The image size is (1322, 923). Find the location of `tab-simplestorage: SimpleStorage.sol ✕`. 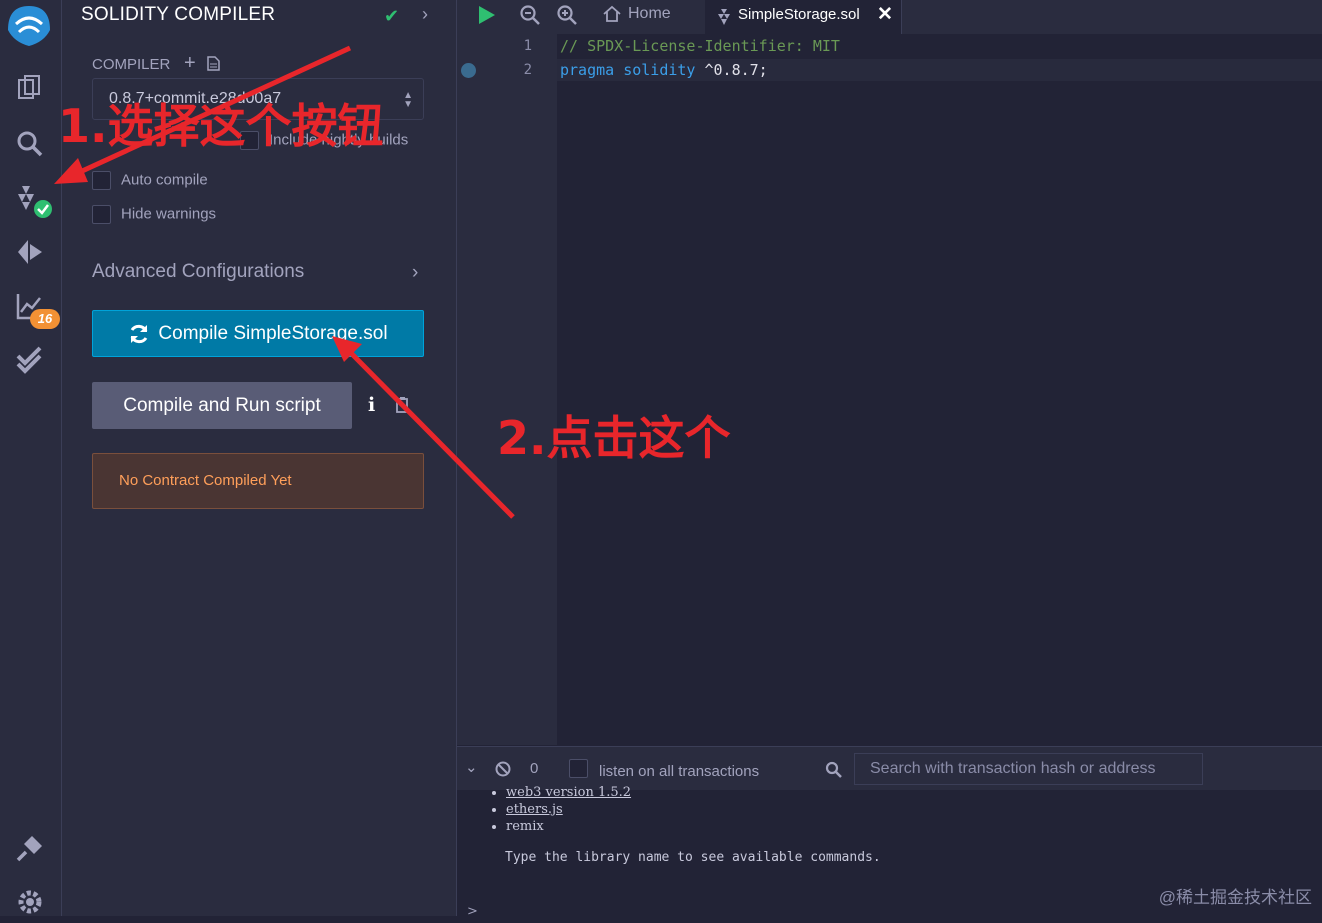

tab-simplestorage: SimpleStorage.sol ✕ is located at coordinates (803, 17).